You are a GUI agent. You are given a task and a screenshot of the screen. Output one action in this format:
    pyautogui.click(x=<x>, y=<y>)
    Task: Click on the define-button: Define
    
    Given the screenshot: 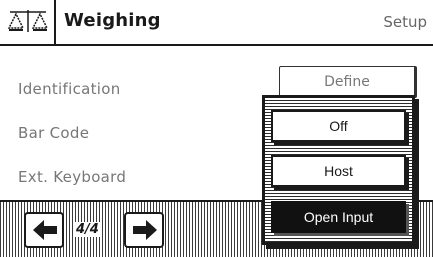 What is the action you would take?
    pyautogui.click(x=348, y=82)
    